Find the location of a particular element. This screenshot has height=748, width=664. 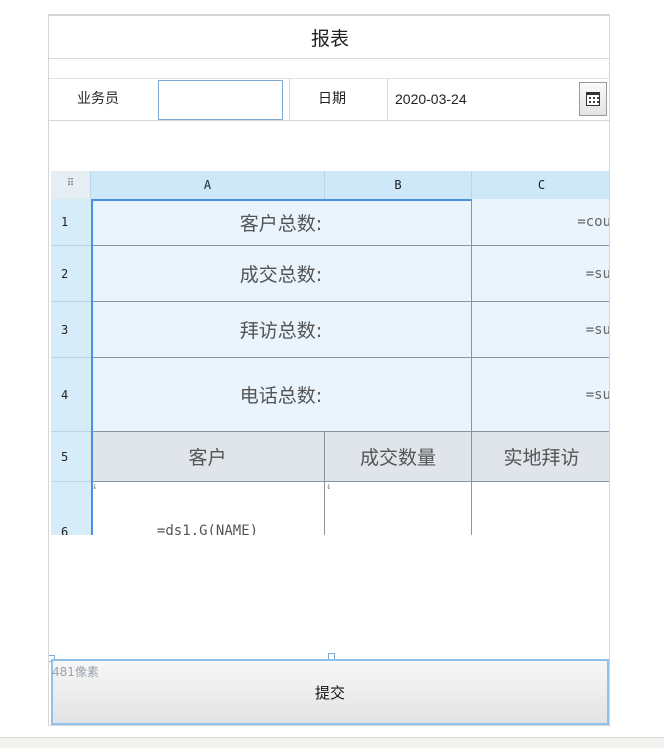

calendar-icon is located at coordinates (593, 99).